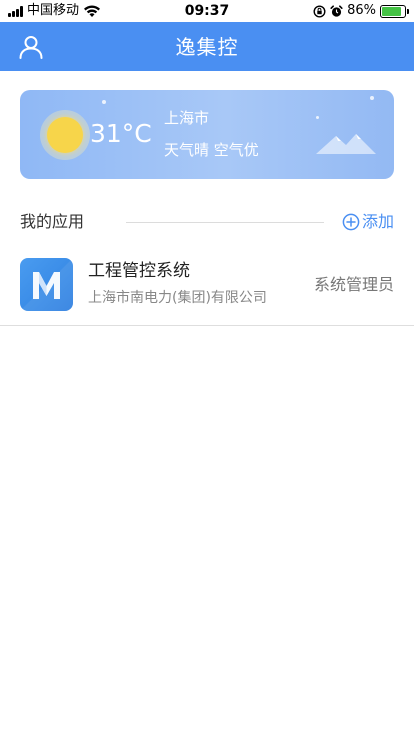 Image resolution: width=414 pixels, height=736 pixels. What do you see at coordinates (139, 271) in the screenshot?
I see `app-name: 工程管控系统` at bounding box center [139, 271].